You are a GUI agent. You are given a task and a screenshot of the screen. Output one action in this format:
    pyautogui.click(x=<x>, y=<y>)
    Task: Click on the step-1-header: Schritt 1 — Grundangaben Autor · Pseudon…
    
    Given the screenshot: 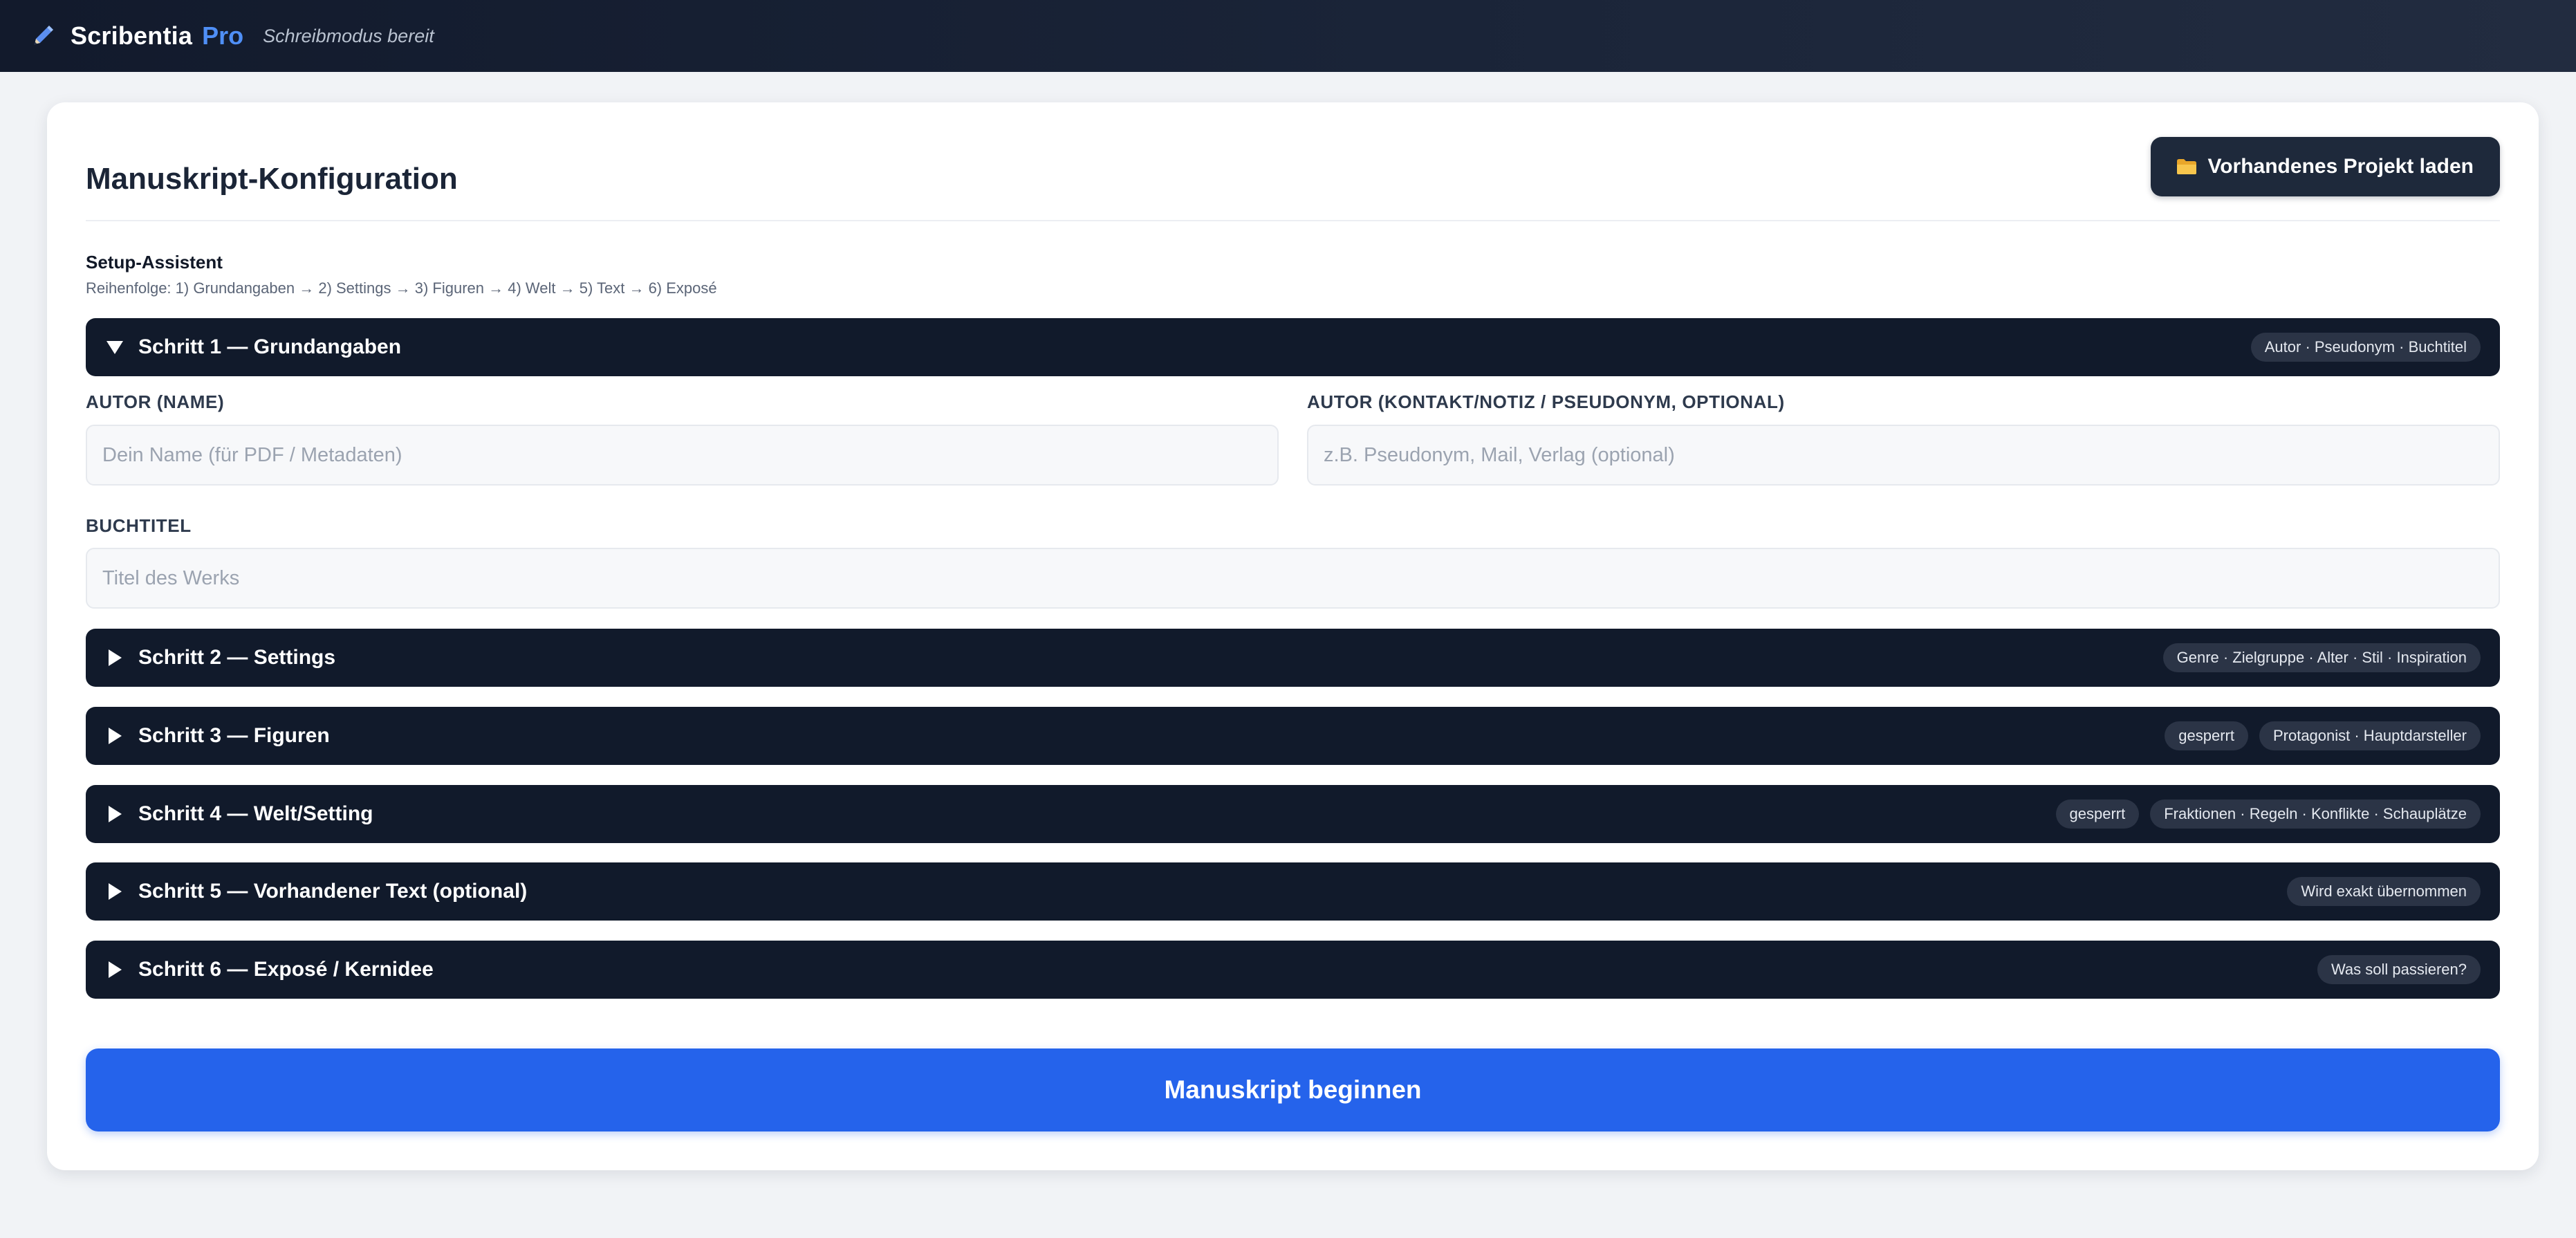 What is the action you would take?
    pyautogui.click(x=1293, y=347)
    